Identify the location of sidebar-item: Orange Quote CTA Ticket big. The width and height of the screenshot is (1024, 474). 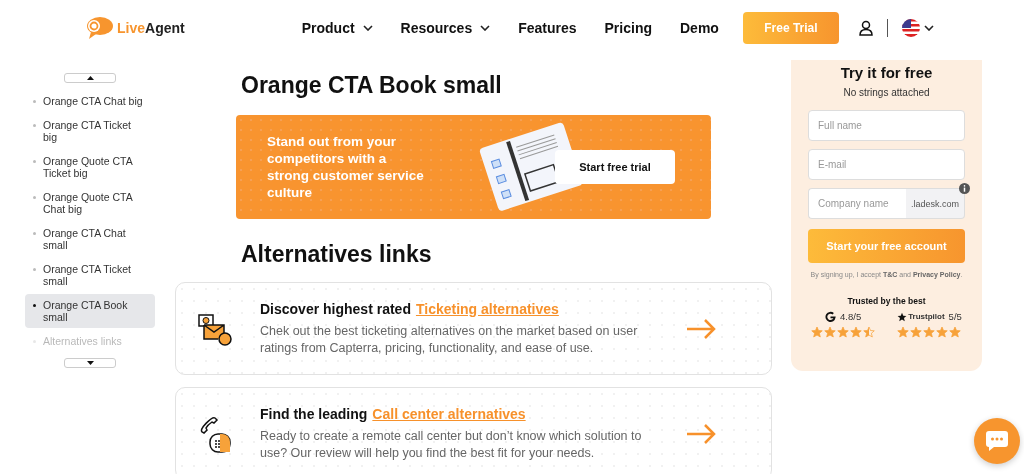
(90, 167).